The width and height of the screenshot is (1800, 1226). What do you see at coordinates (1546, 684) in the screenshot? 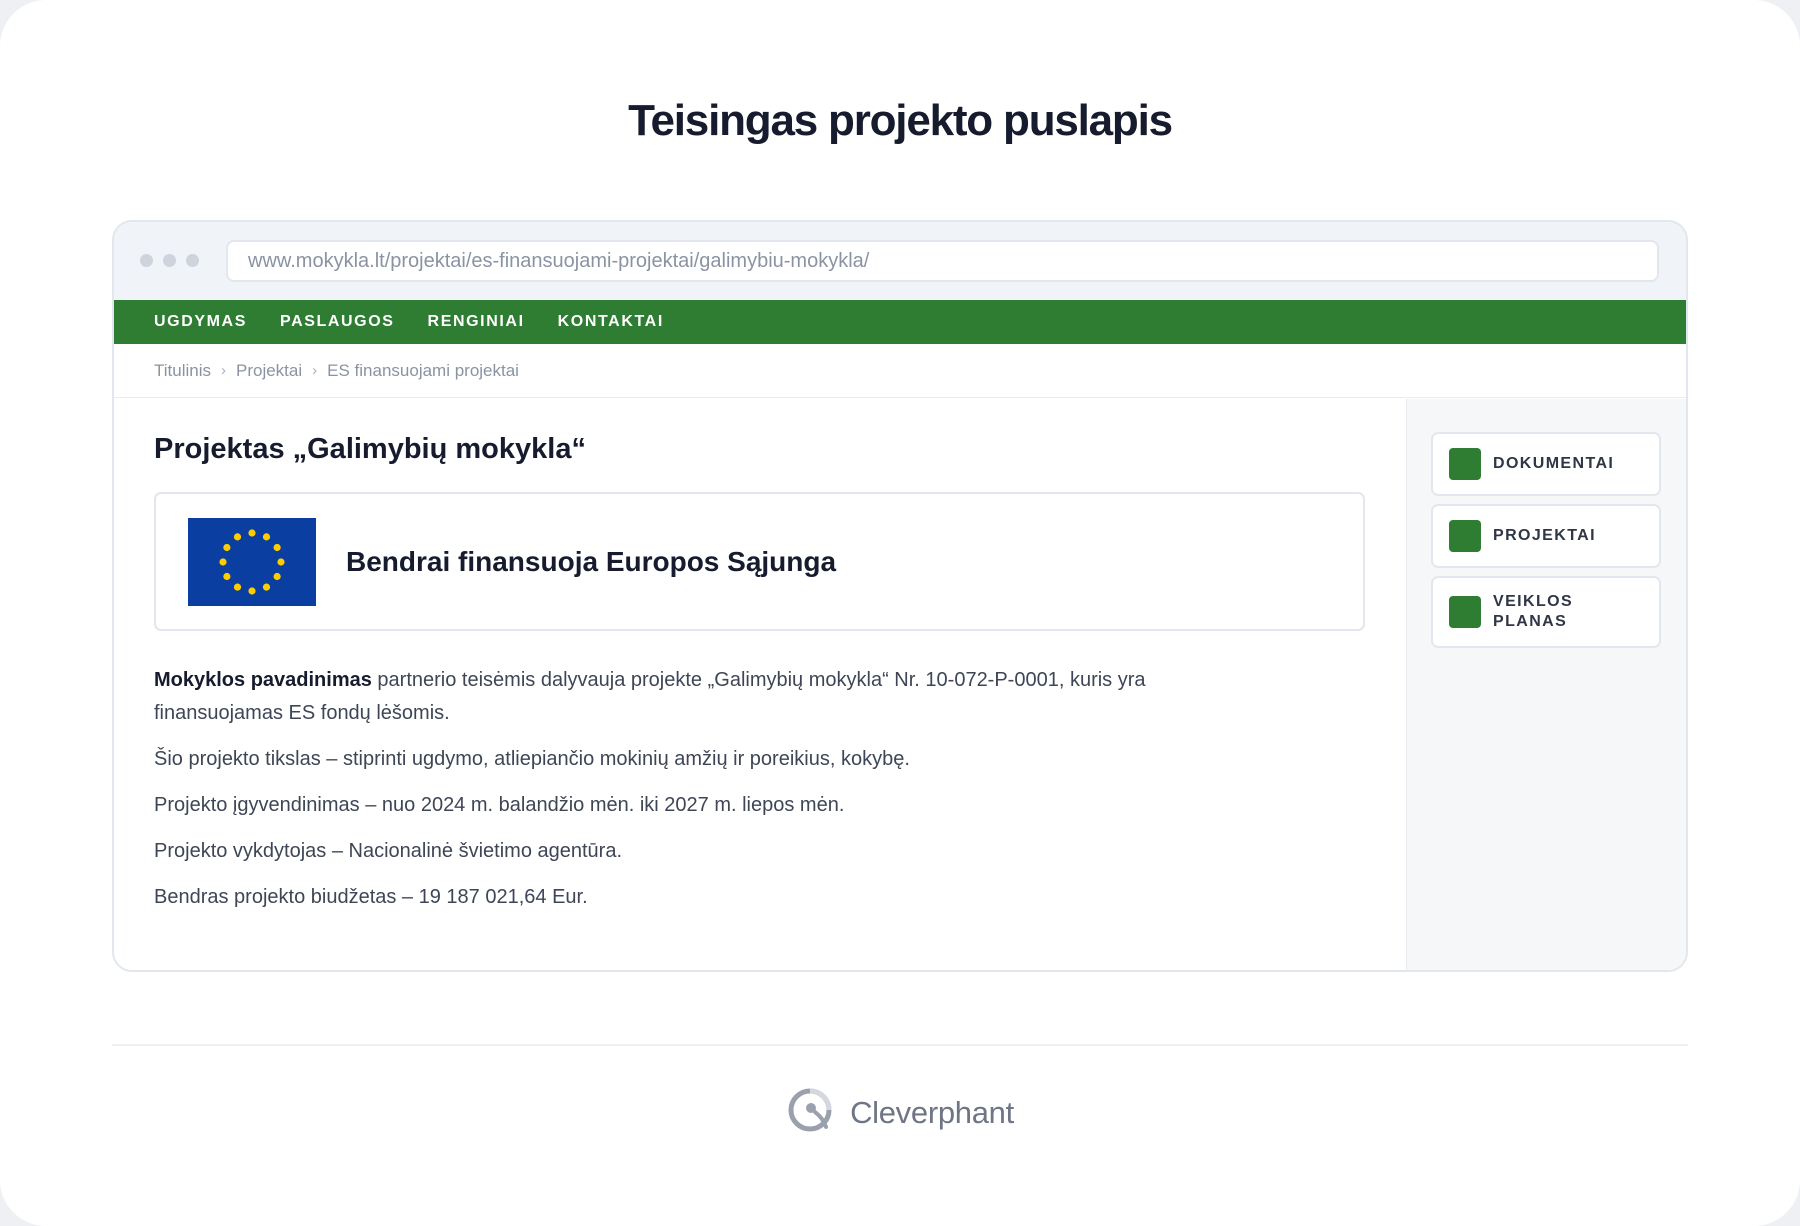
I see `sidebar: DOKUMENTAI PROJEKTAI VEIKLOS PLANAS` at bounding box center [1546, 684].